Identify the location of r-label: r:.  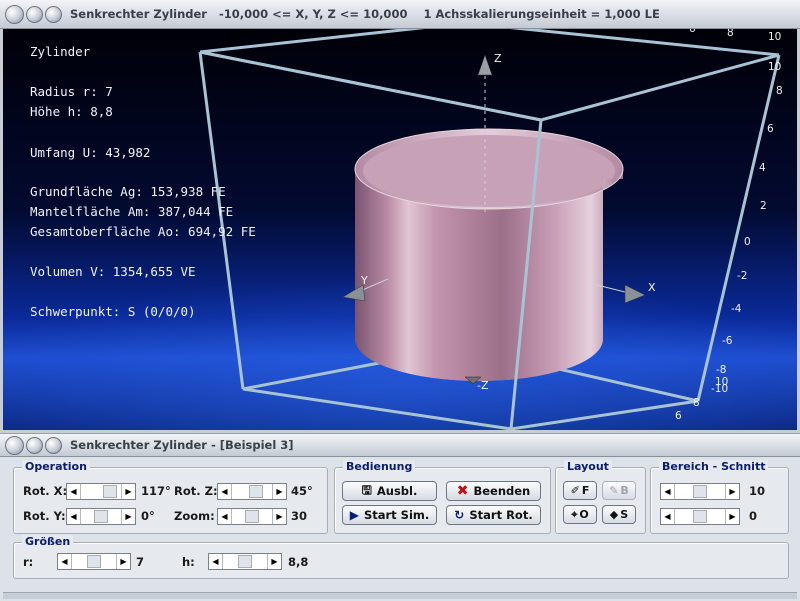
(28, 562).